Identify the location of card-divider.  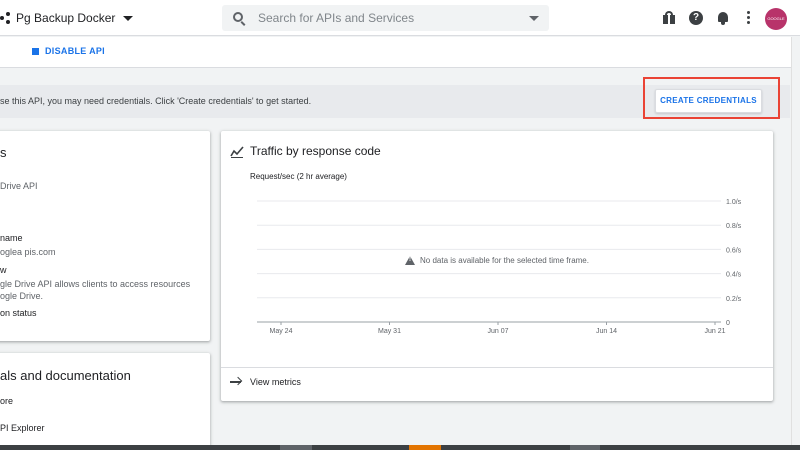
(497, 367).